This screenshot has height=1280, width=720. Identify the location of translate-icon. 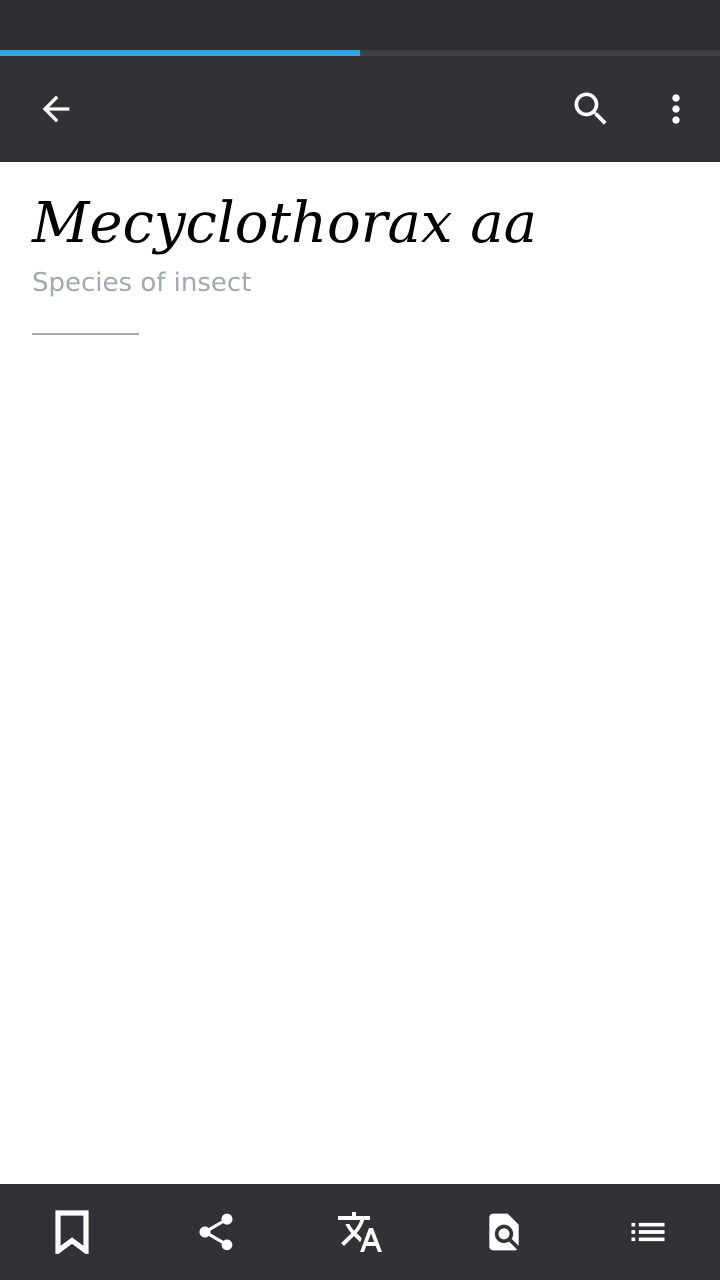
(360, 1232).